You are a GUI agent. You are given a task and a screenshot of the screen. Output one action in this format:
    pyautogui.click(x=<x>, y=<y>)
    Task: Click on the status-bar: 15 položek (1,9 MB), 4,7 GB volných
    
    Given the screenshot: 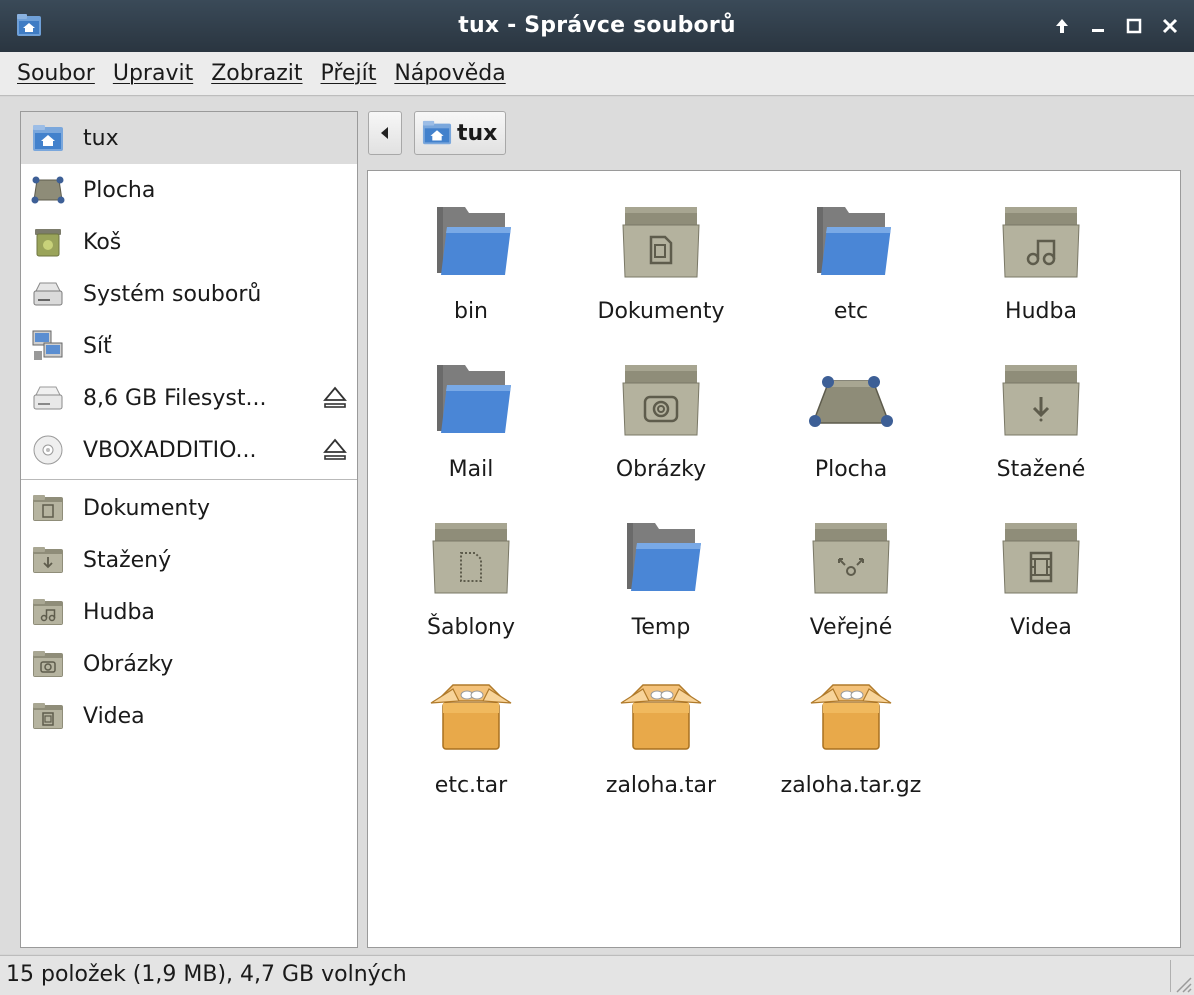 What is the action you would take?
    pyautogui.click(x=597, y=975)
    